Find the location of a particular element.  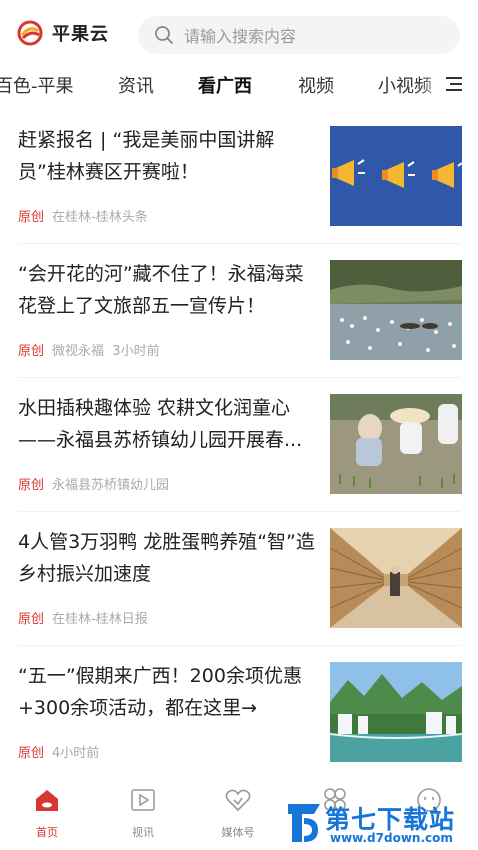

app-header: 平果云 请输入搜索内容 is located at coordinates (239, 33).